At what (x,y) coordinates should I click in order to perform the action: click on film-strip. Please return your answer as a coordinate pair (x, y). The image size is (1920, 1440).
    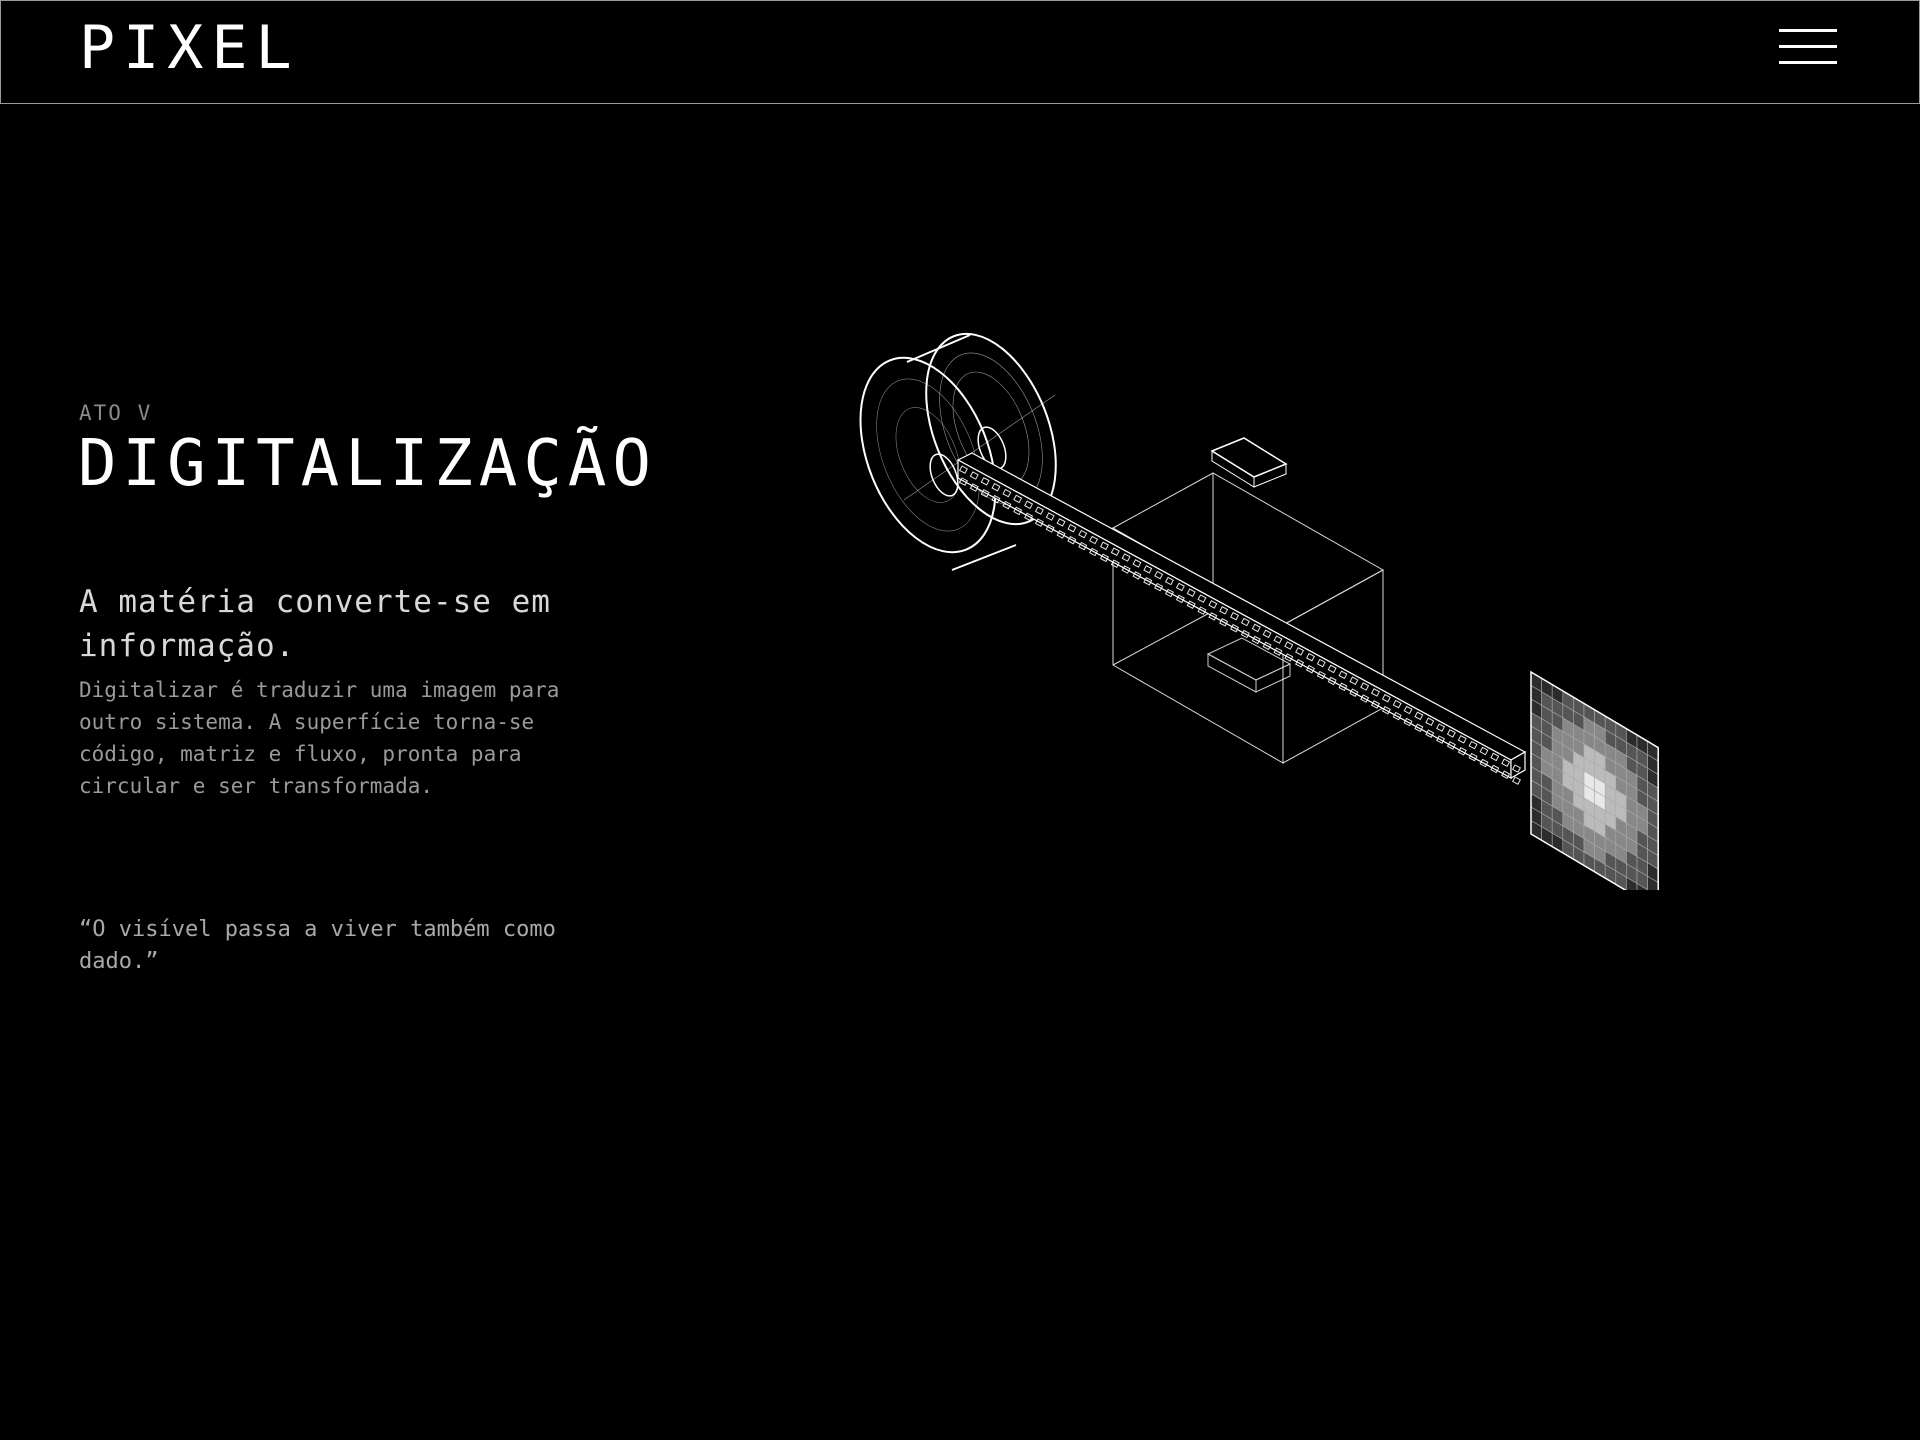
    Looking at the image, I should click on (1241, 616).